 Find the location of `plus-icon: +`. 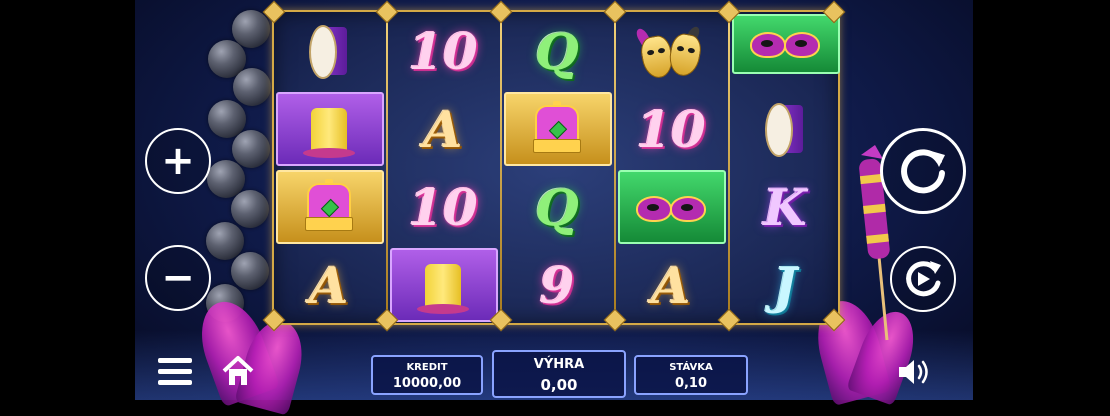

plus-icon: + is located at coordinates (178, 161).